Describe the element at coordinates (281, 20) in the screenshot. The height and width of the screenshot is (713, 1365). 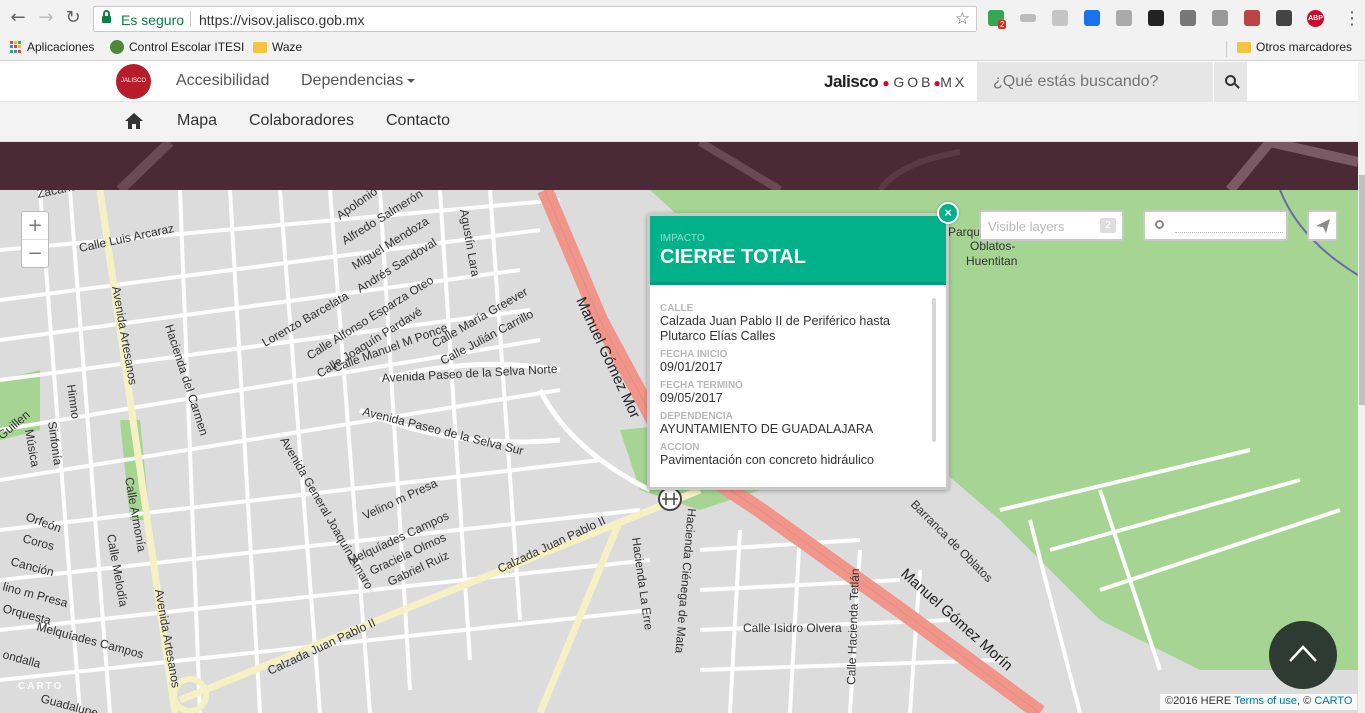
I see `url-text: https://visov.jalisco.gob.mx` at that location.